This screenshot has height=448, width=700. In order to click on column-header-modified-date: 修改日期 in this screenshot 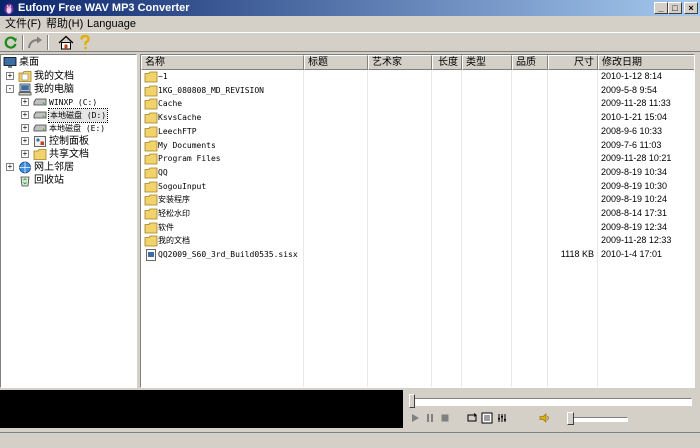, I will do `click(646, 62)`.